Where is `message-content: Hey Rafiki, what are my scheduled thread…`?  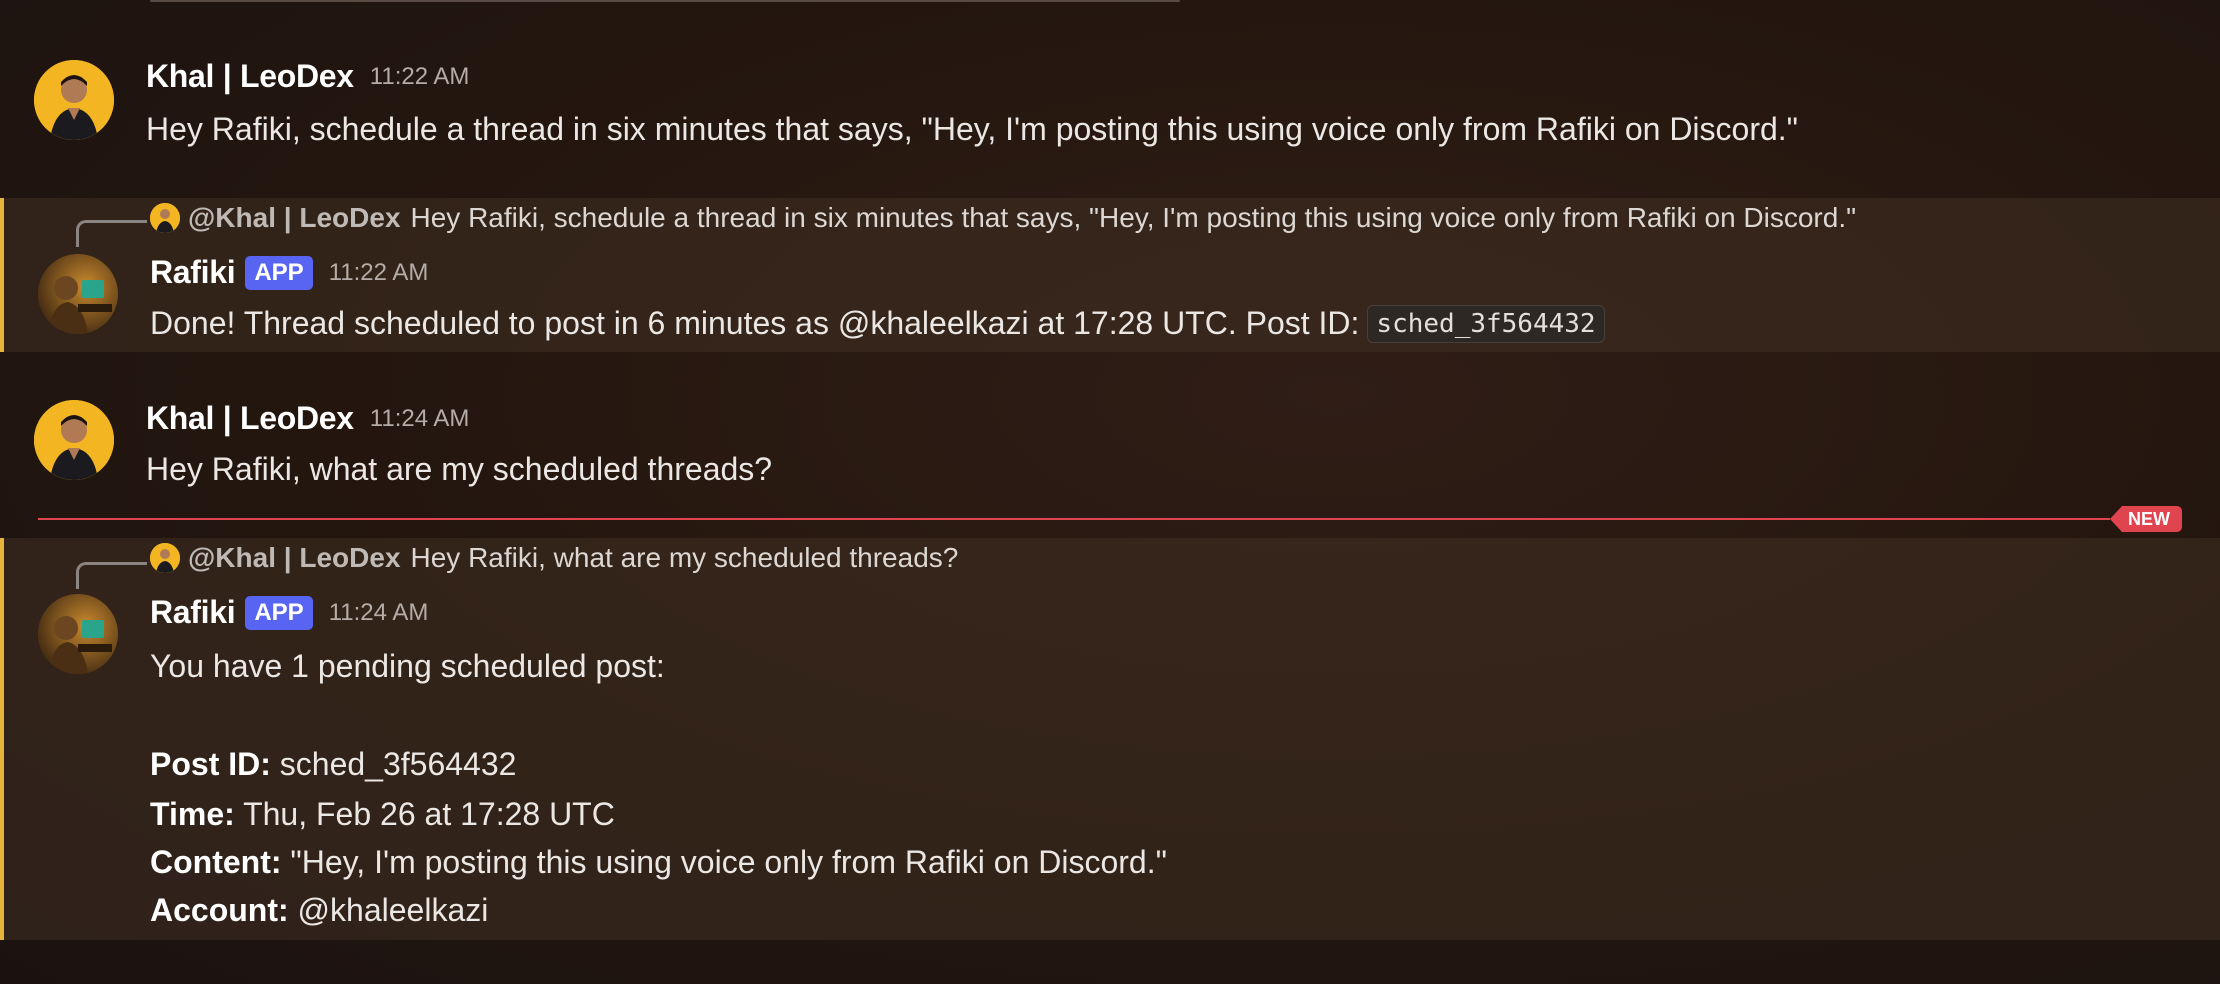 message-content: Hey Rafiki, what are my scheduled thread… is located at coordinates (459, 469).